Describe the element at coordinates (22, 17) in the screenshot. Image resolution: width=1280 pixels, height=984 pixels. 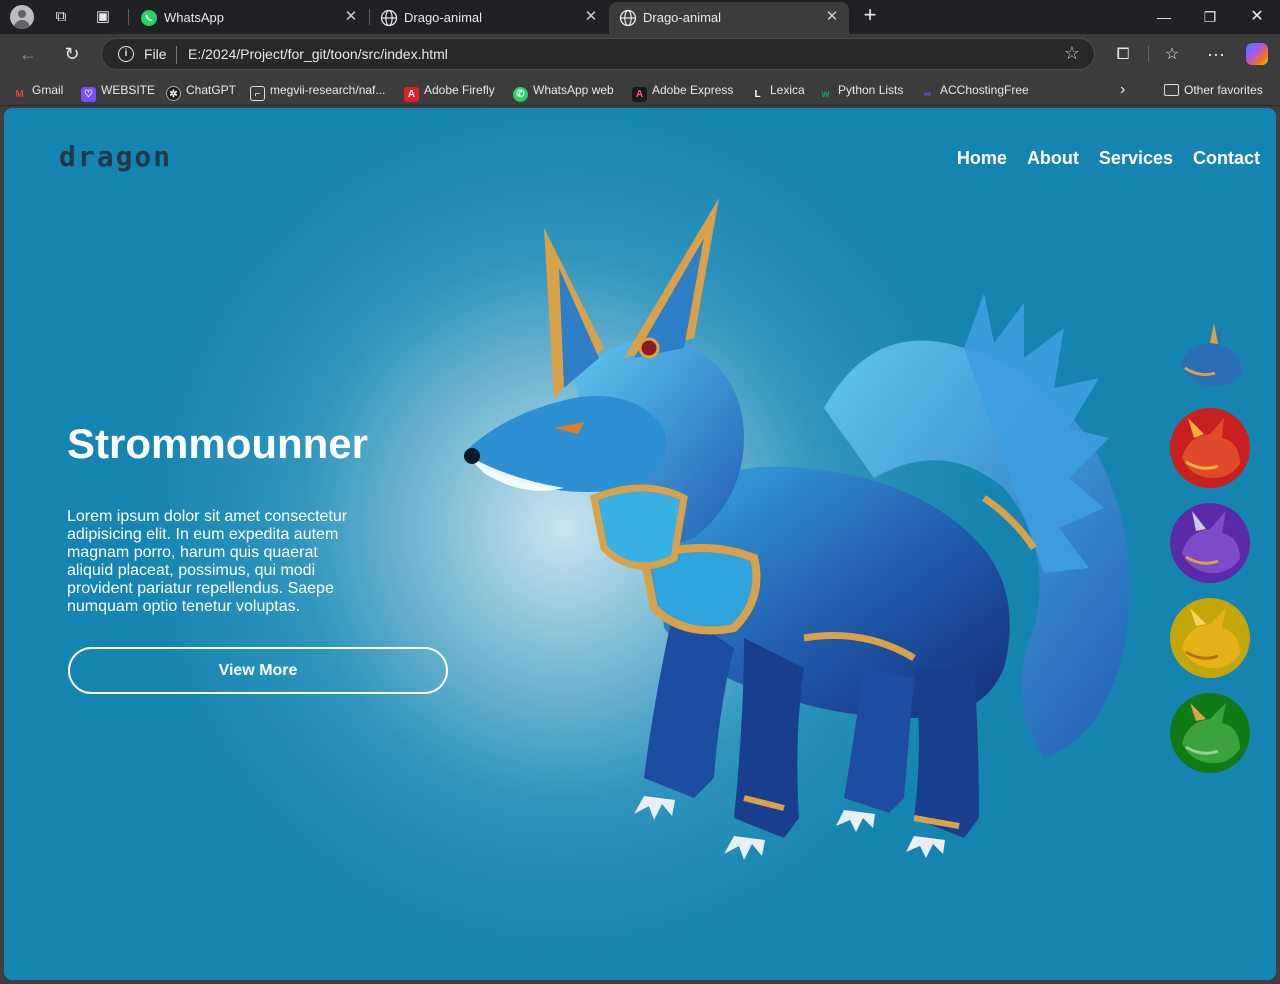
I see `profile-avatar` at that location.